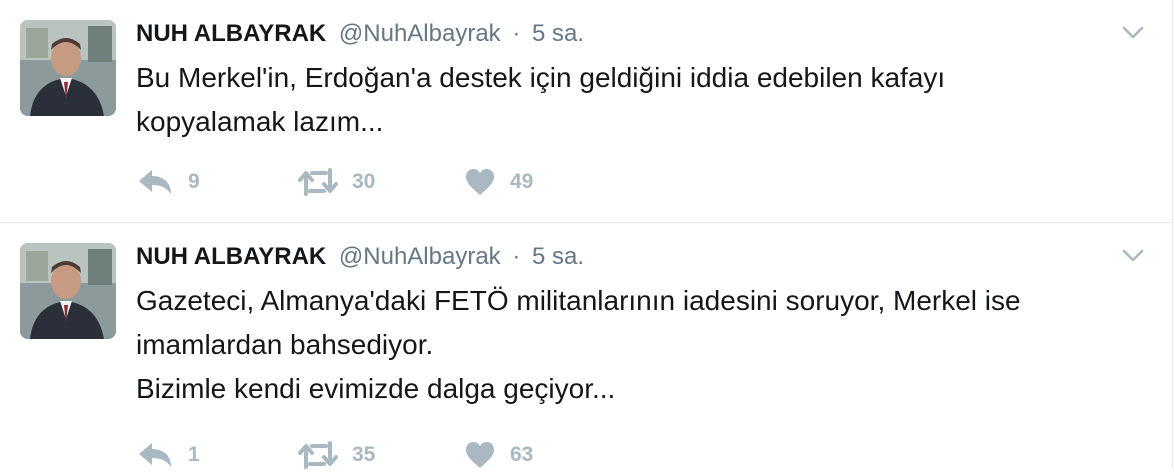  What do you see at coordinates (194, 454) in the screenshot?
I see `reply-count: 1` at bounding box center [194, 454].